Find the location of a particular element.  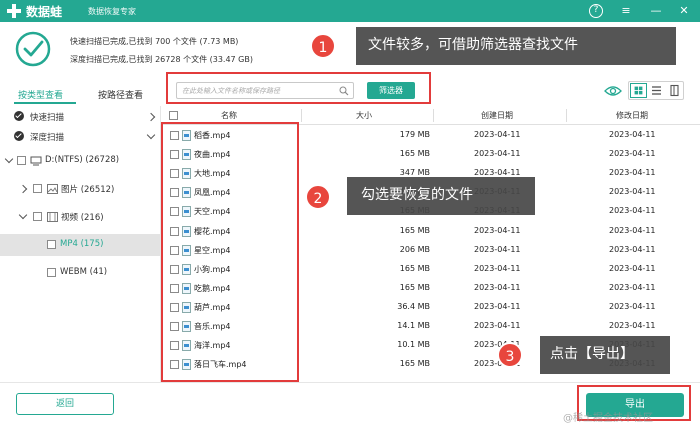

search-annotation-box is located at coordinates (298, 88).